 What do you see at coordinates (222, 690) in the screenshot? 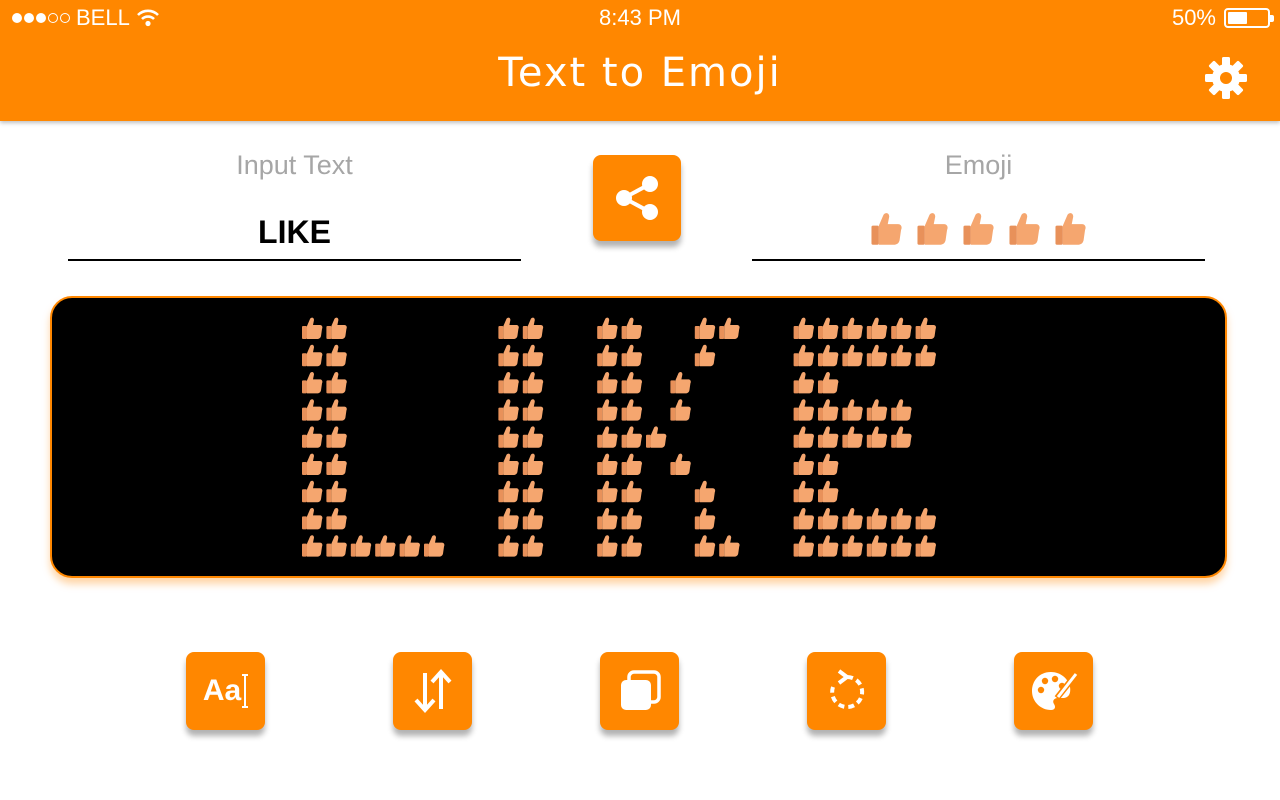
I see `font-icon: Aa` at bounding box center [222, 690].